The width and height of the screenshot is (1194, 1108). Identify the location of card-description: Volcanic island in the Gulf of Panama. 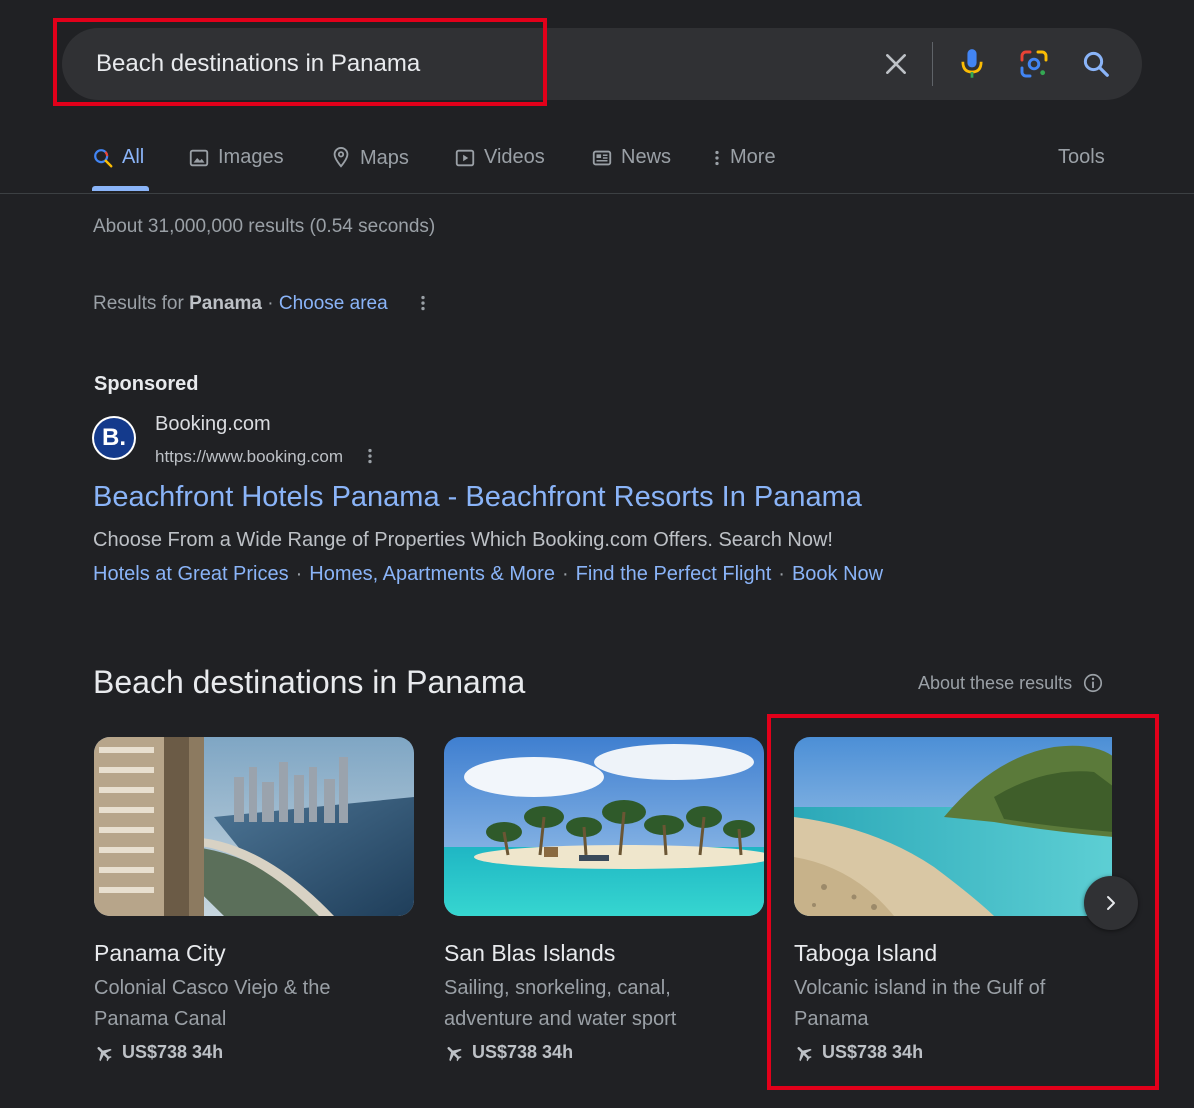
(920, 1003).